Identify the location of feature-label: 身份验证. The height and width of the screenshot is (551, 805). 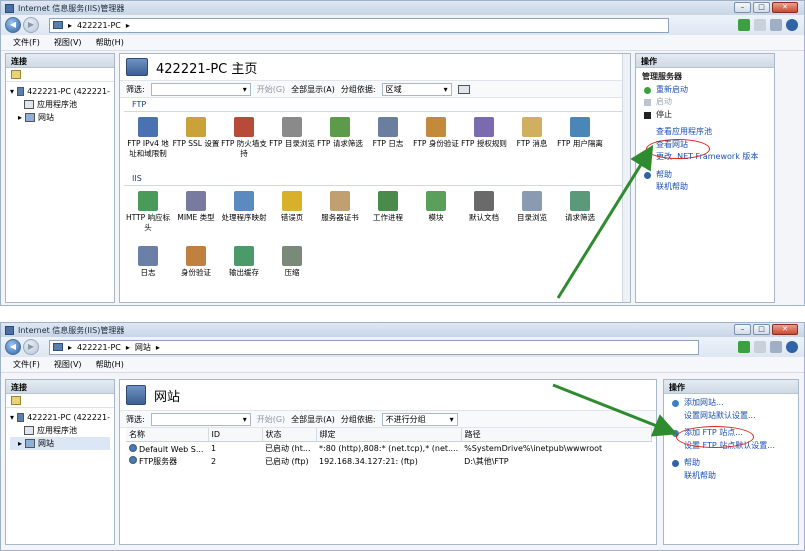
(196, 272).